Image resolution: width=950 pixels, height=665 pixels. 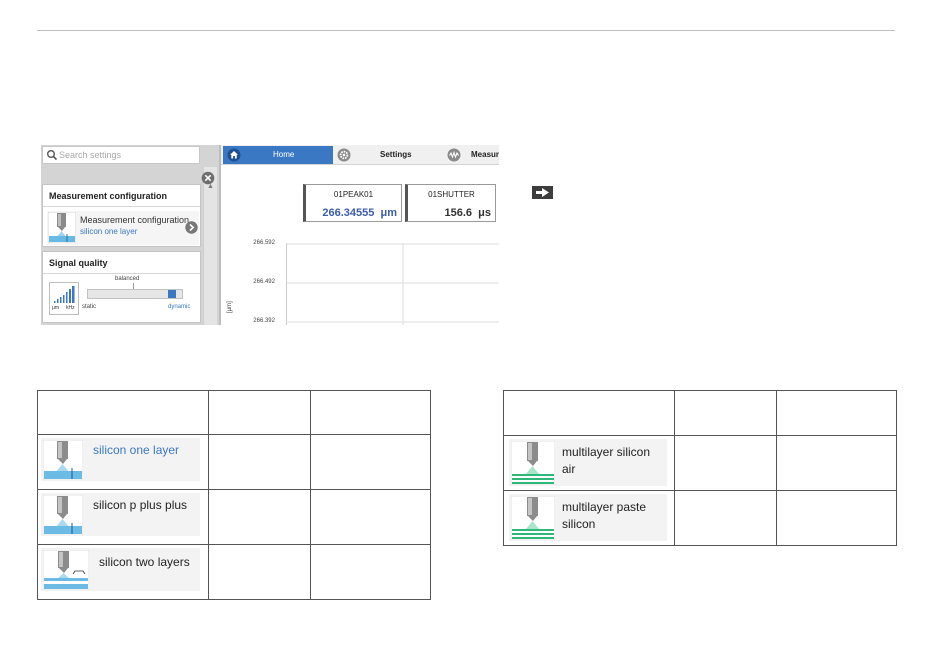 I want to click on table-row: silicon two layers, so click(x=234, y=572).